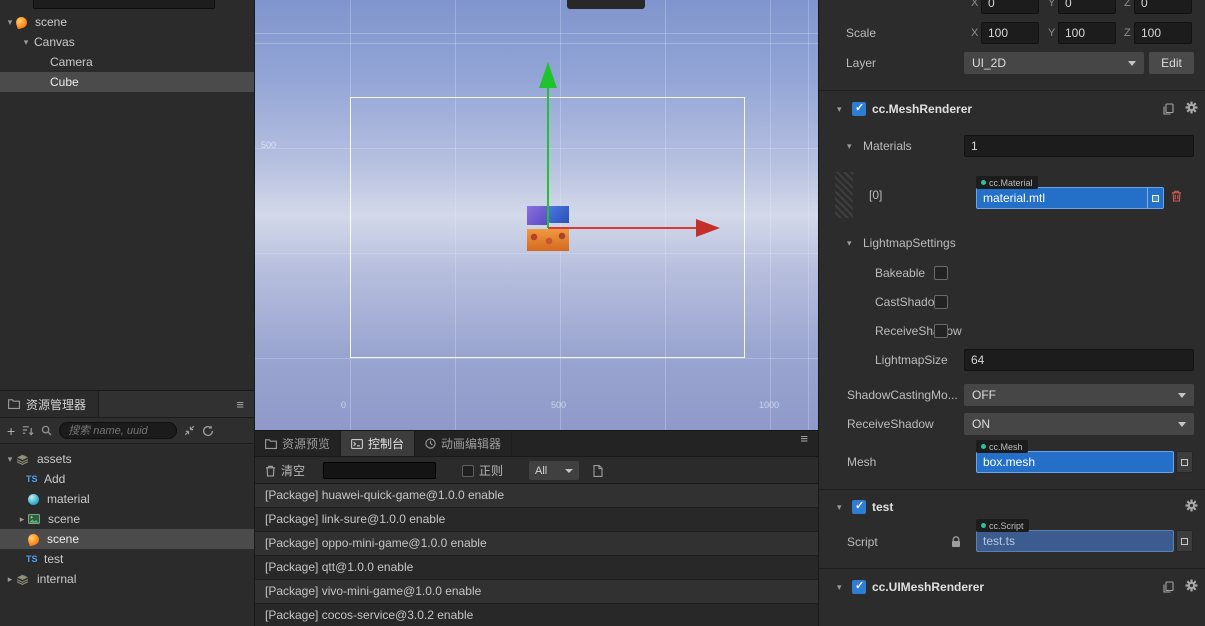  What do you see at coordinates (285, 470) in the screenshot?
I see `clear-console-button: 清空` at bounding box center [285, 470].